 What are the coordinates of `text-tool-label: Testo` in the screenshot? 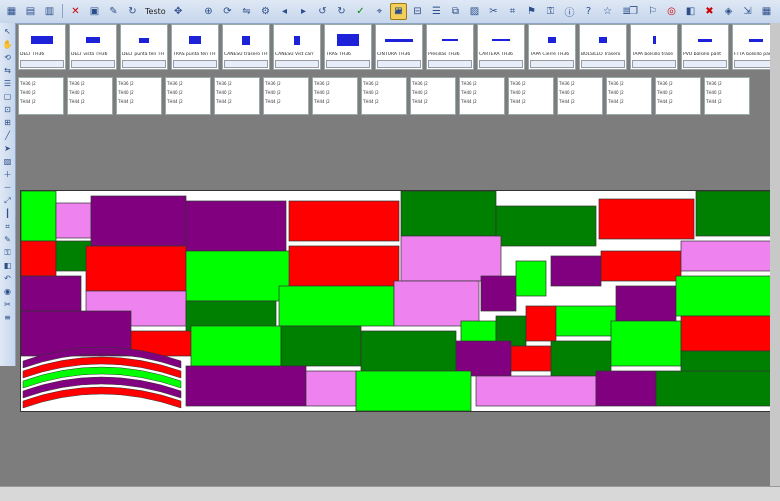 It's located at (155, 11).